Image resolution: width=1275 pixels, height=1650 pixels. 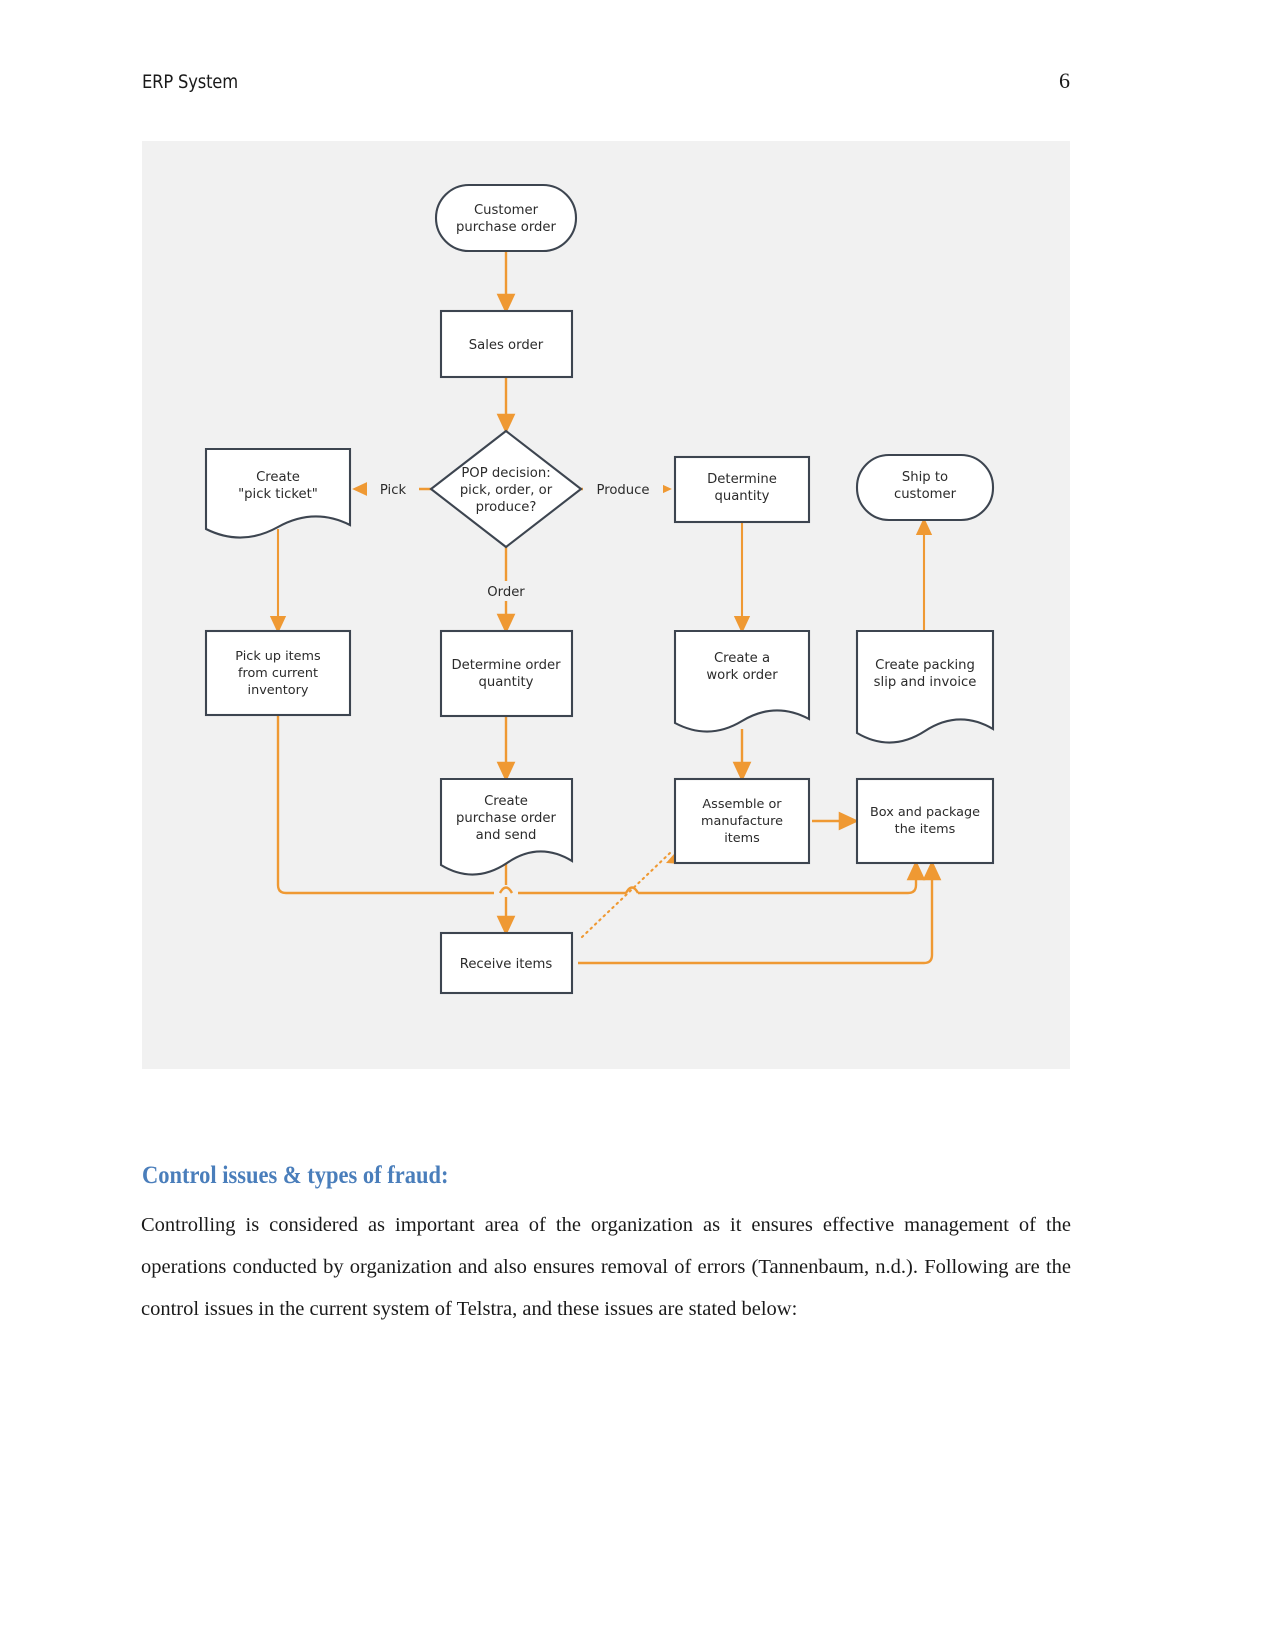 I want to click on node-label: slip and invoice, so click(x=925, y=682).